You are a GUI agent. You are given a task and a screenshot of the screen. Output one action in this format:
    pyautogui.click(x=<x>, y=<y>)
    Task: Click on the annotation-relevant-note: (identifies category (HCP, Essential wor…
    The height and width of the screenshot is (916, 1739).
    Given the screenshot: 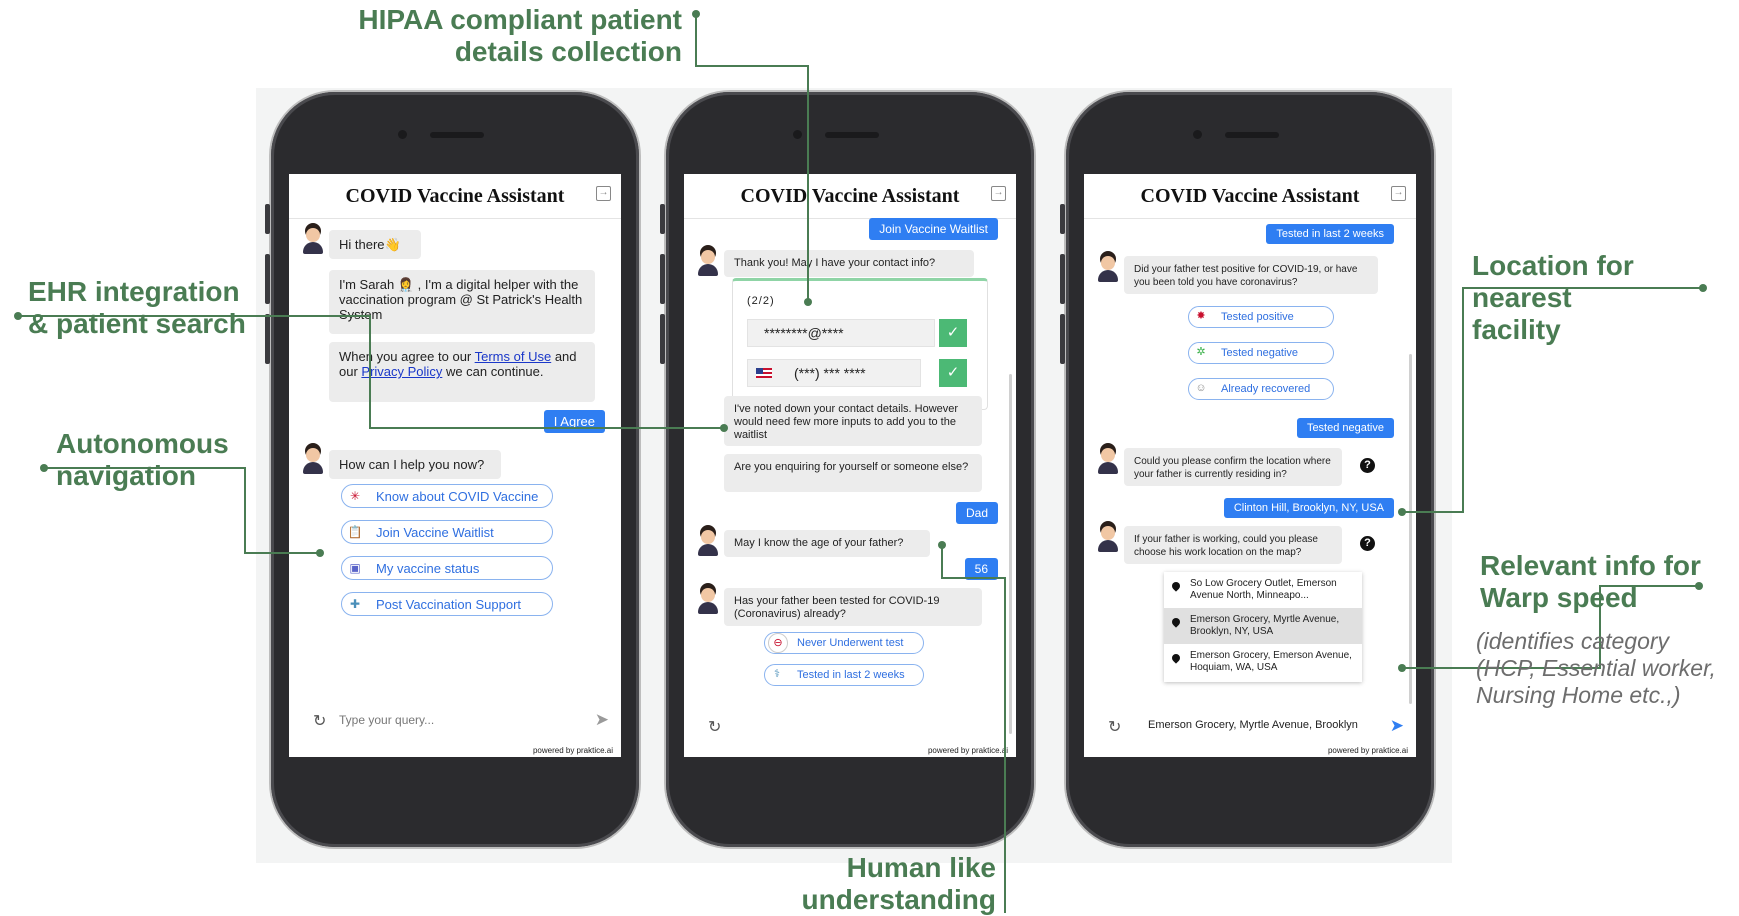 What is the action you would take?
    pyautogui.click(x=1596, y=668)
    